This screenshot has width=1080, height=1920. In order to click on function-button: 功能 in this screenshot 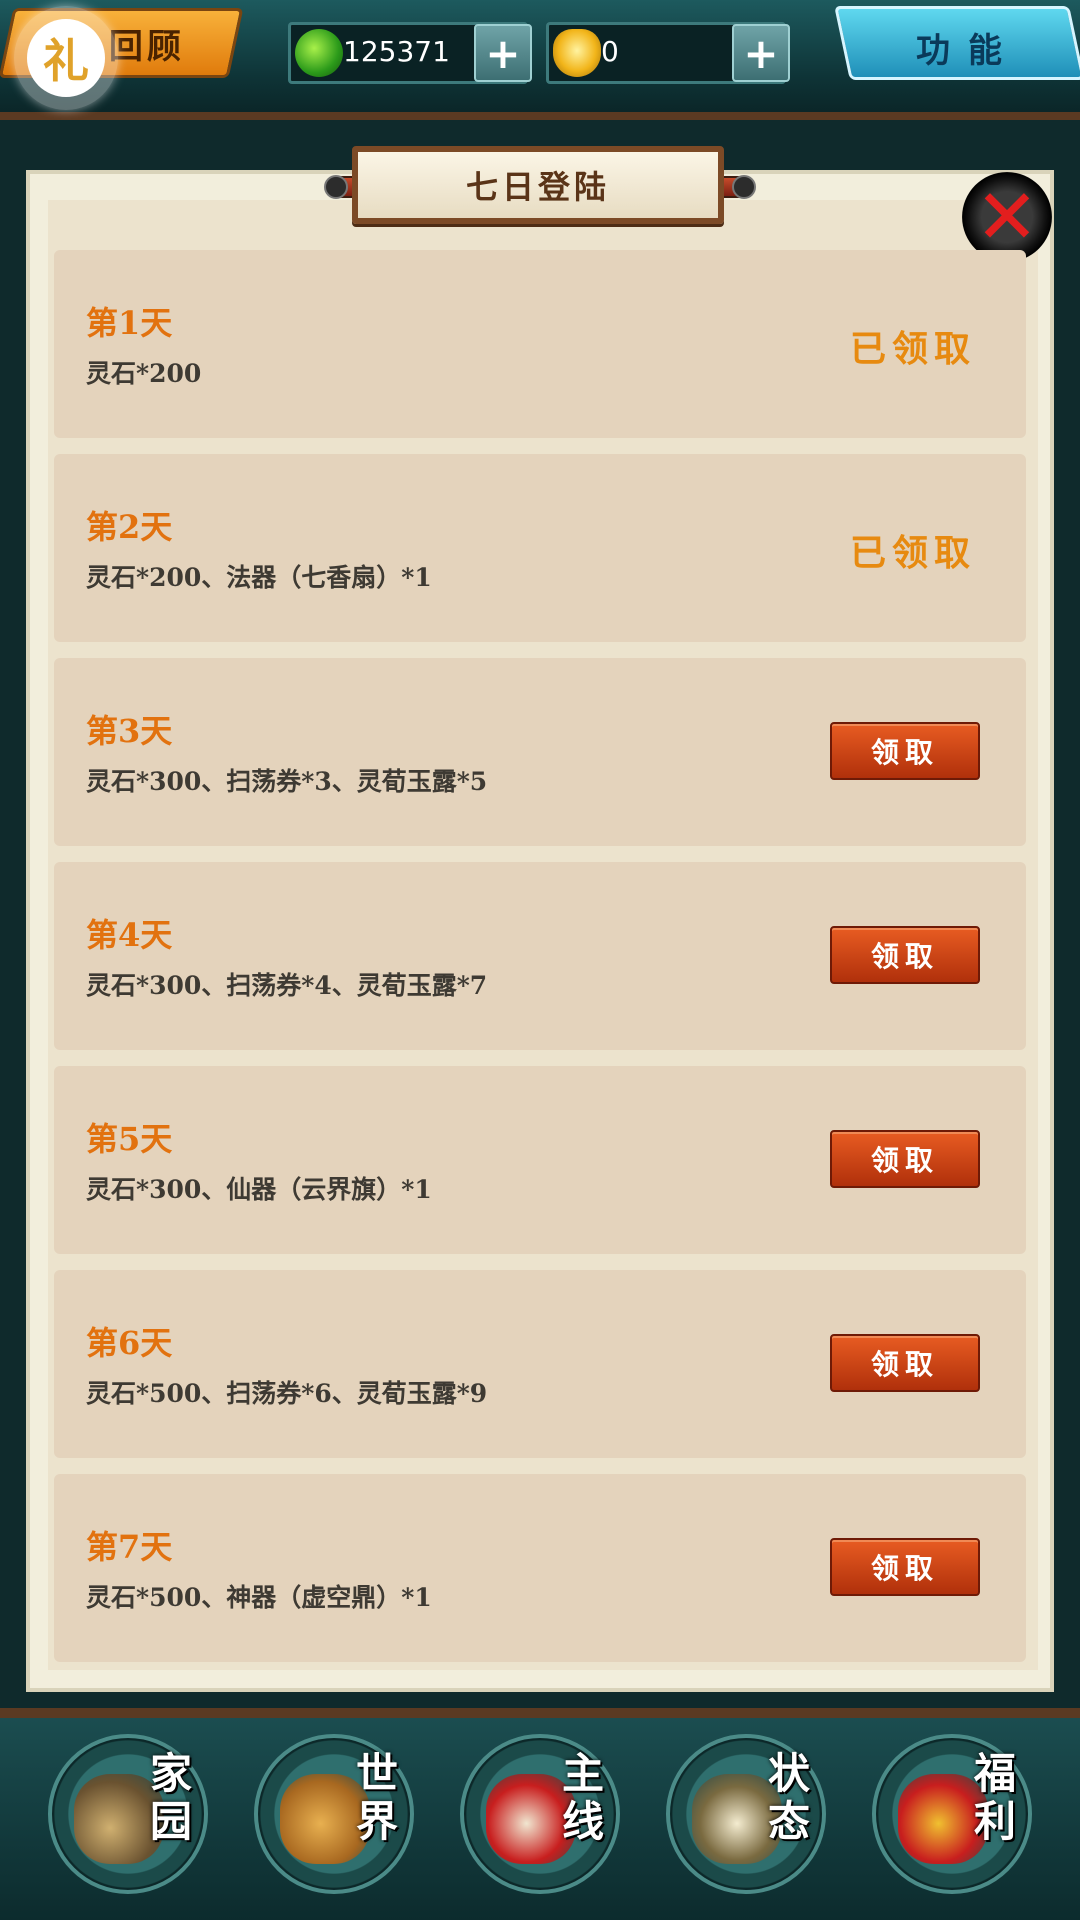, I will do `click(957, 43)`.